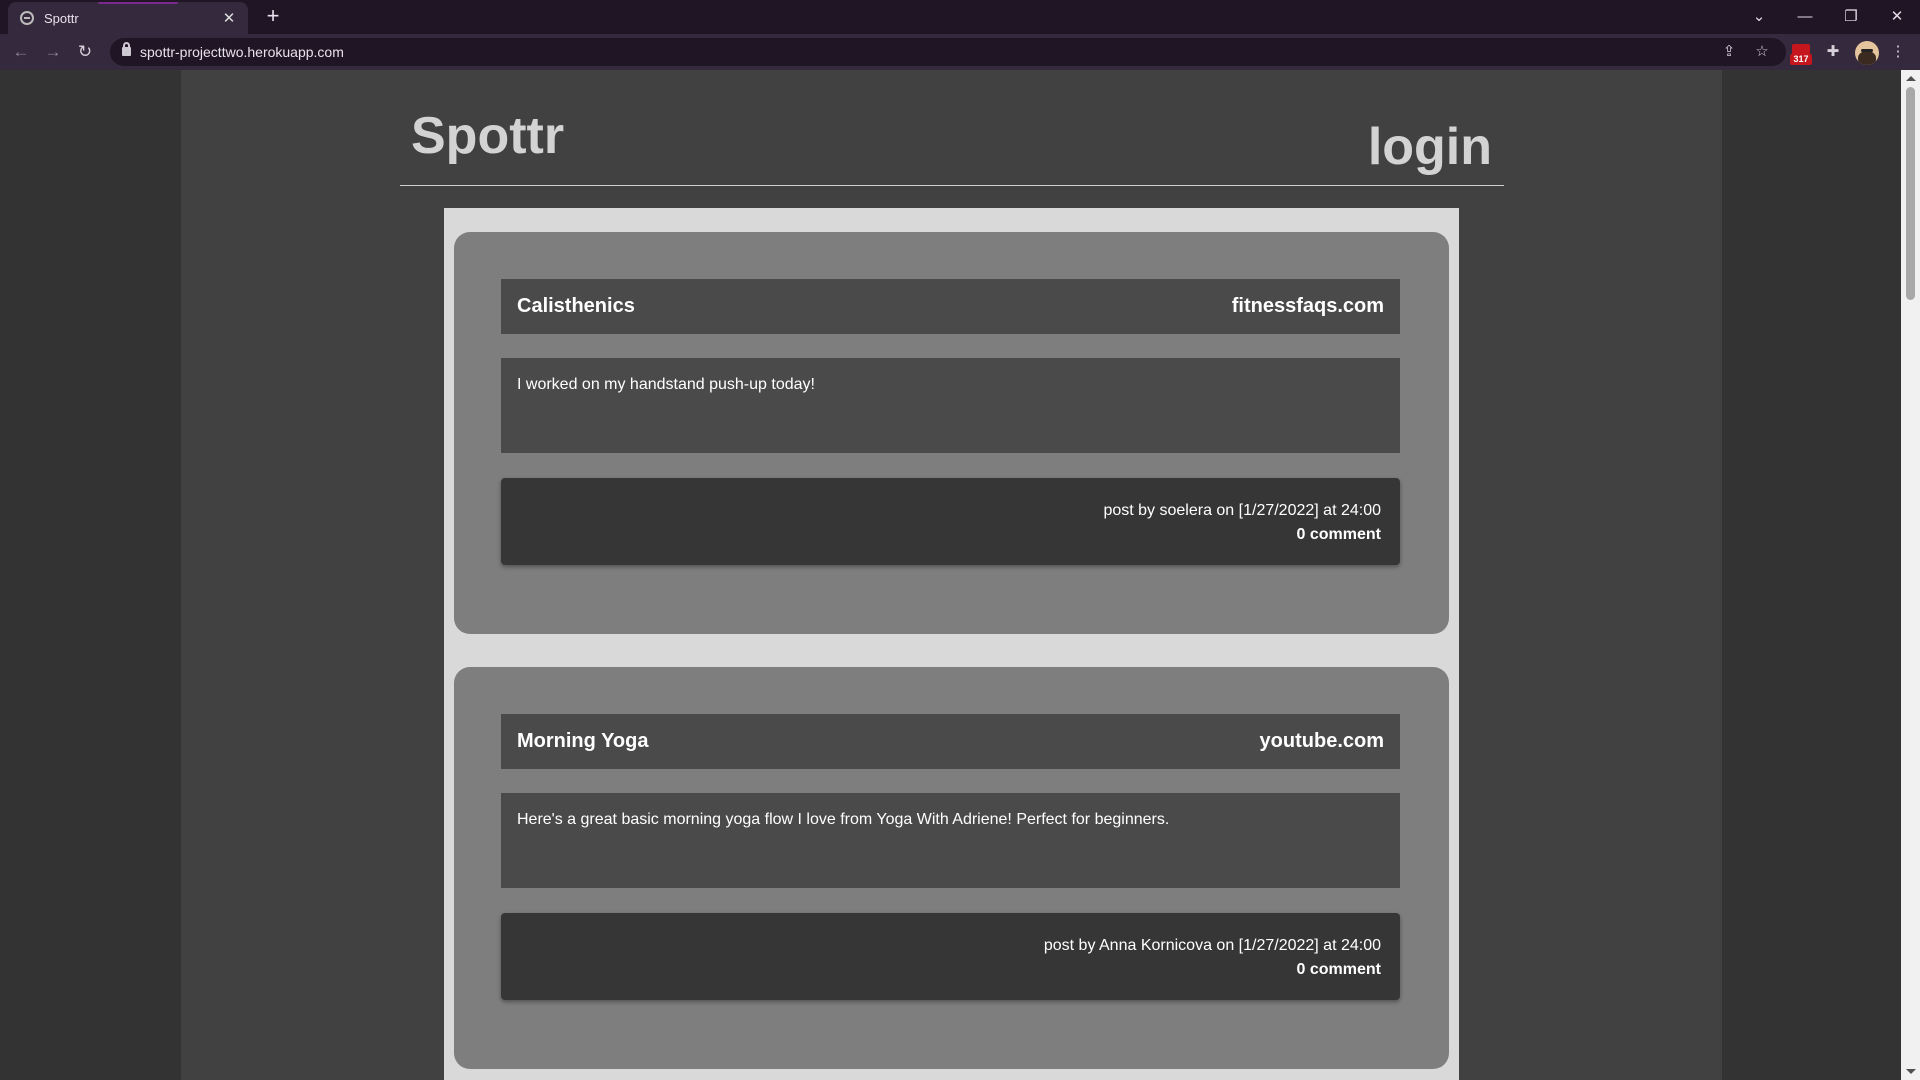  I want to click on new-tab-icon: +, so click(273, 16).